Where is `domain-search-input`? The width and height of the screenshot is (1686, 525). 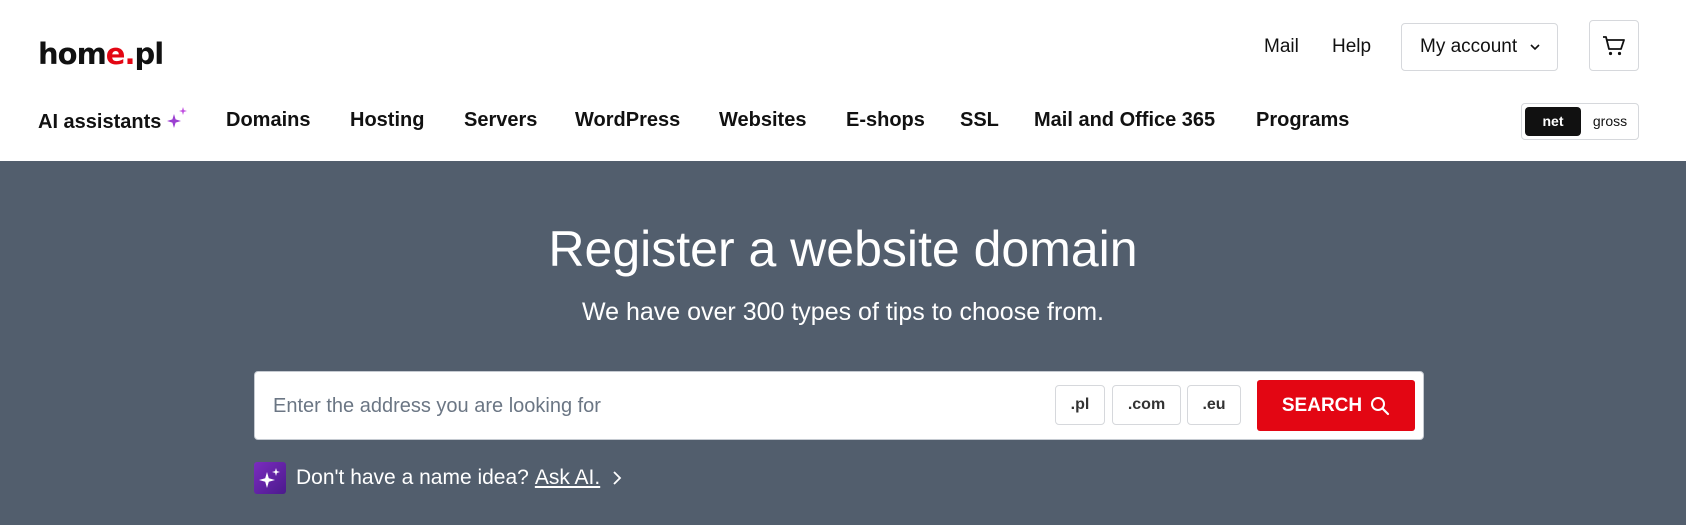 domain-search-input is located at coordinates (653, 406).